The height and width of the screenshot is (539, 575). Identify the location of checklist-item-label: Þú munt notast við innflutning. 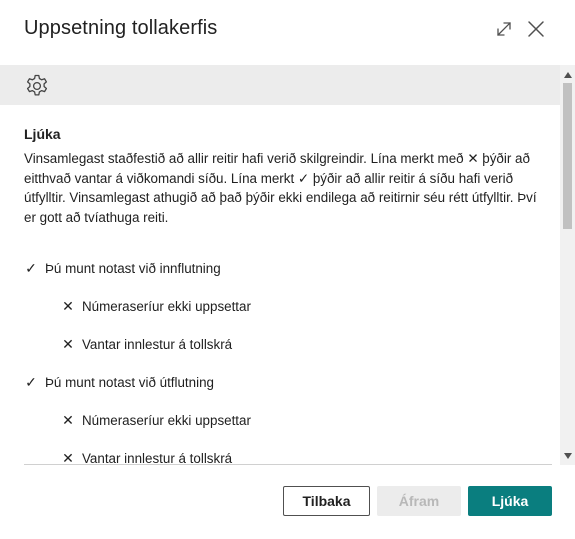
(133, 268).